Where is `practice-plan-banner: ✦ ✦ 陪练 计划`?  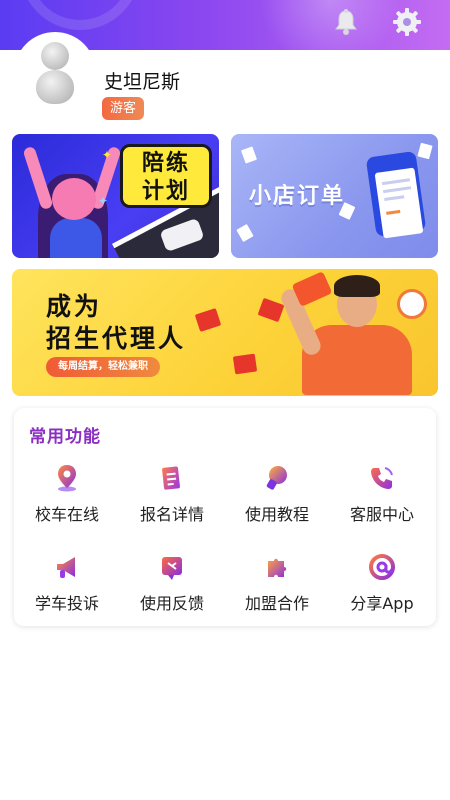 practice-plan-banner: ✦ ✦ 陪练 计划 is located at coordinates (115, 196).